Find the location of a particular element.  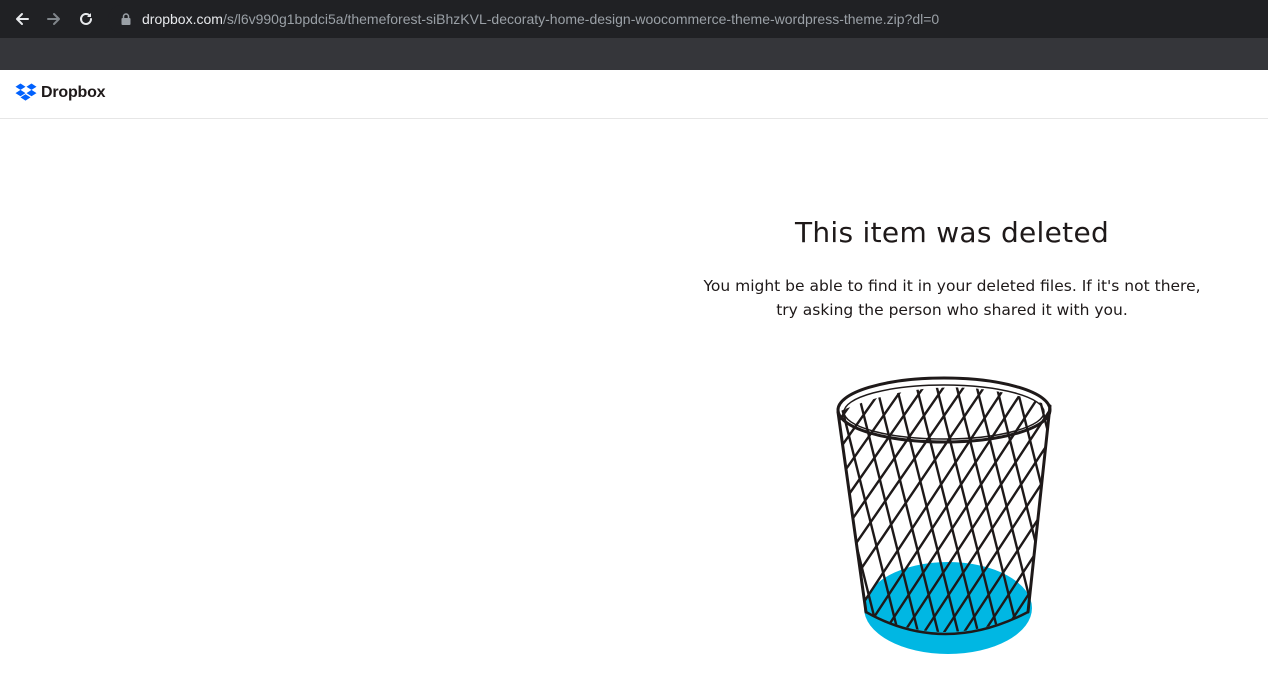

dropbox-box-icon is located at coordinates (26, 92).